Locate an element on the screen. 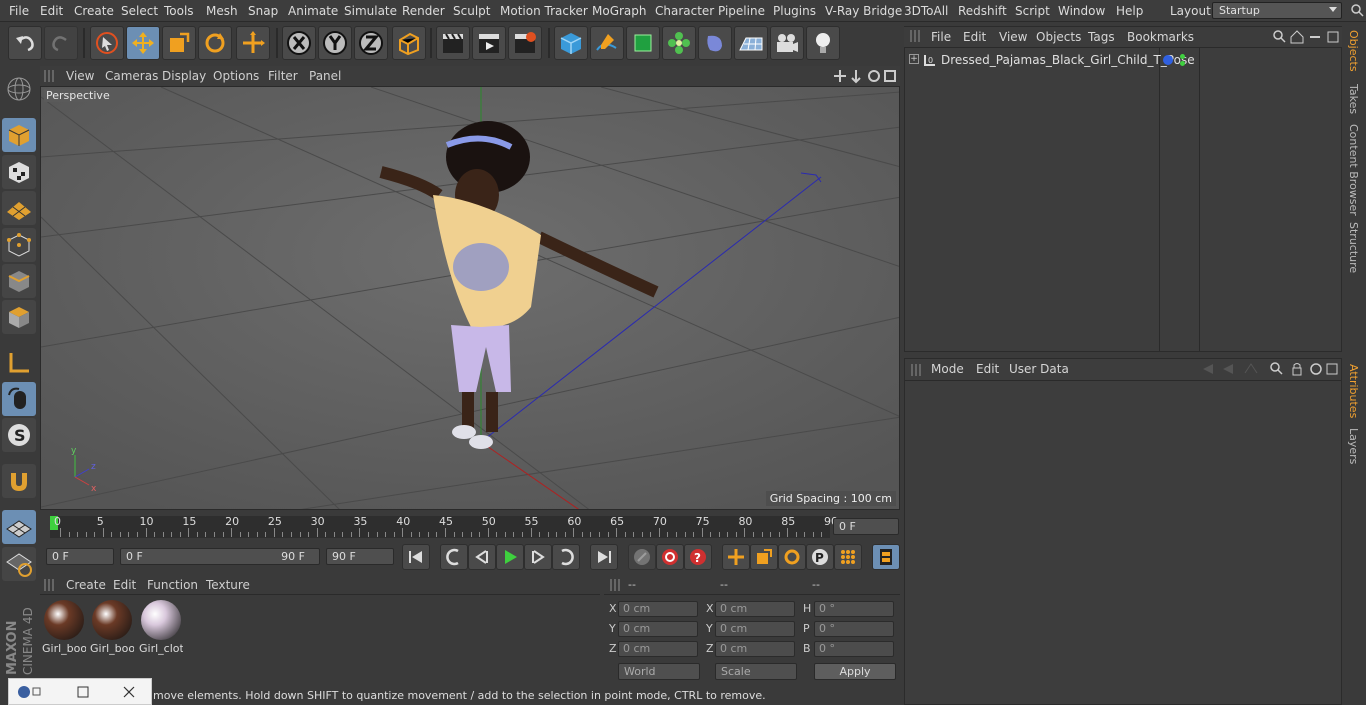 The height and width of the screenshot is (705, 1366). maximize-icon is located at coordinates (83, 692).